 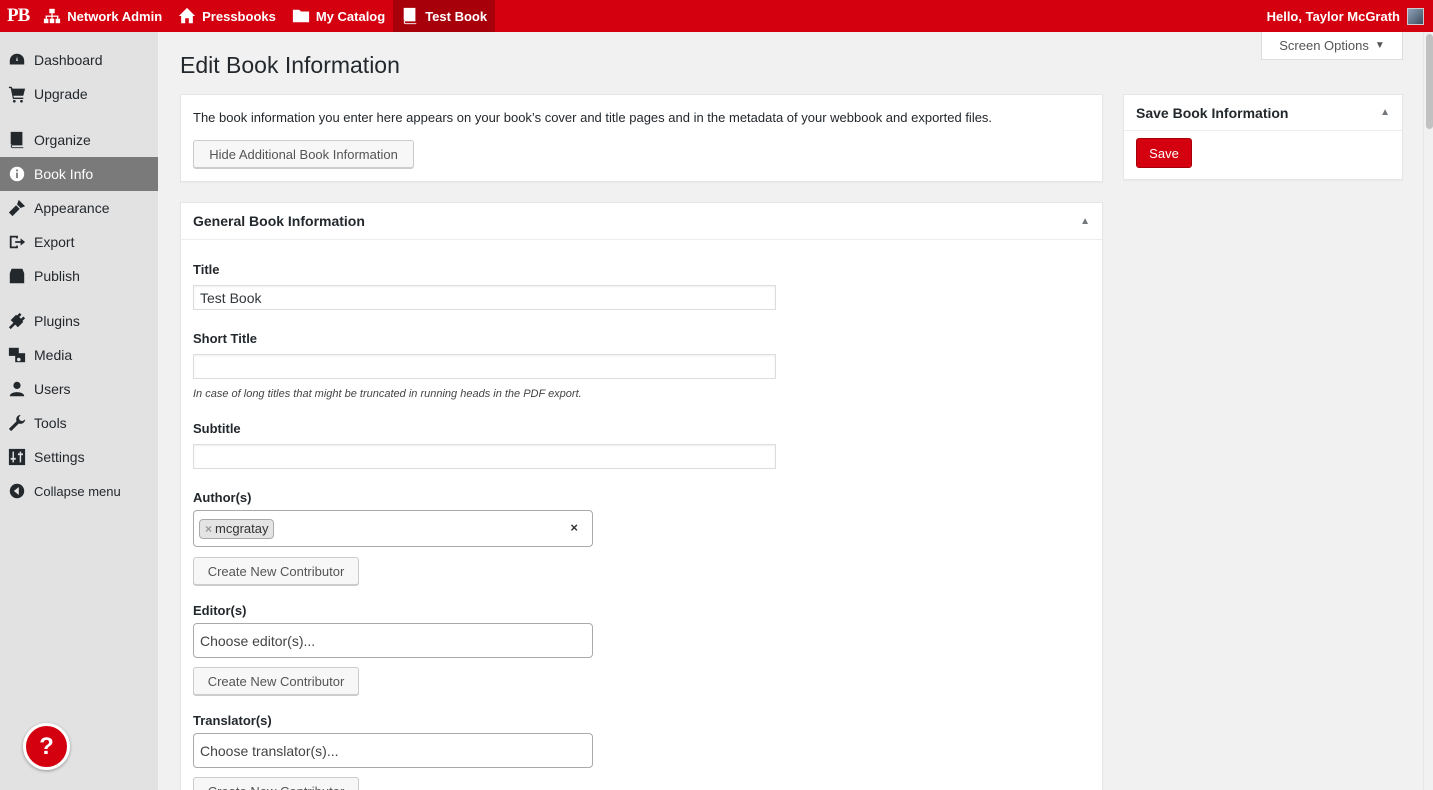 What do you see at coordinates (52, 389) in the screenshot?
I see `sidebar-item-label: Users` at bounding box center [52, 389].